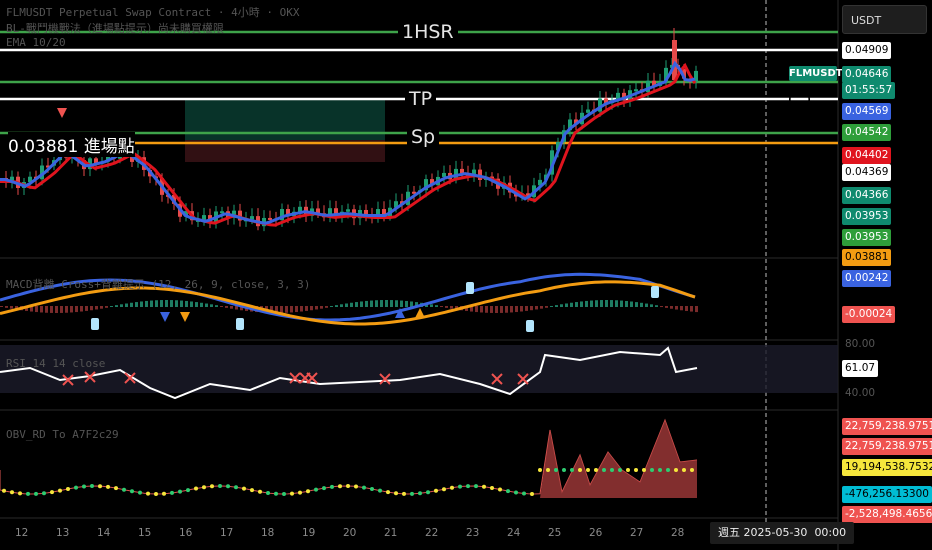 This screenshot has height=550, width=932. Describe the element at coordinates (867, 257) in the screenshot. I see `price-tag: 0.03881` at that location.